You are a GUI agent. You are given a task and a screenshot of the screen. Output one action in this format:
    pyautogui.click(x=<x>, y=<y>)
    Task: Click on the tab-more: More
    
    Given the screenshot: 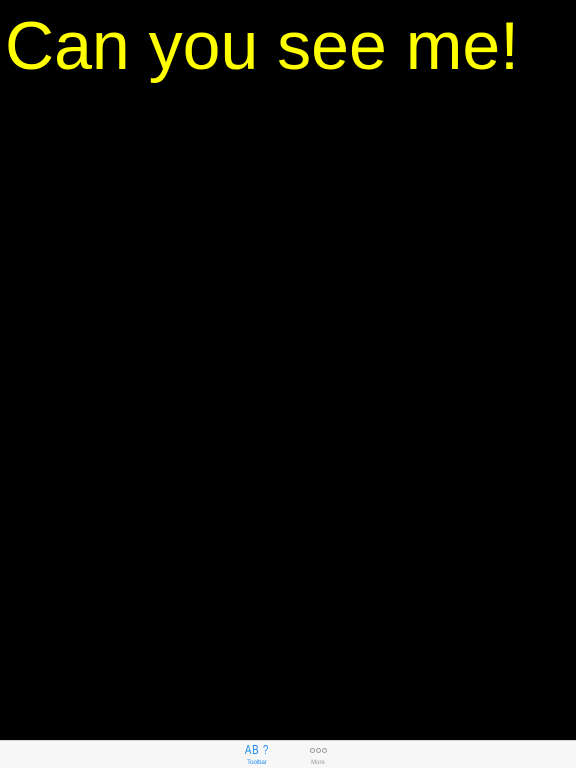 What is the action you would take?
    pyautogui.click(x=318, y=754)
    